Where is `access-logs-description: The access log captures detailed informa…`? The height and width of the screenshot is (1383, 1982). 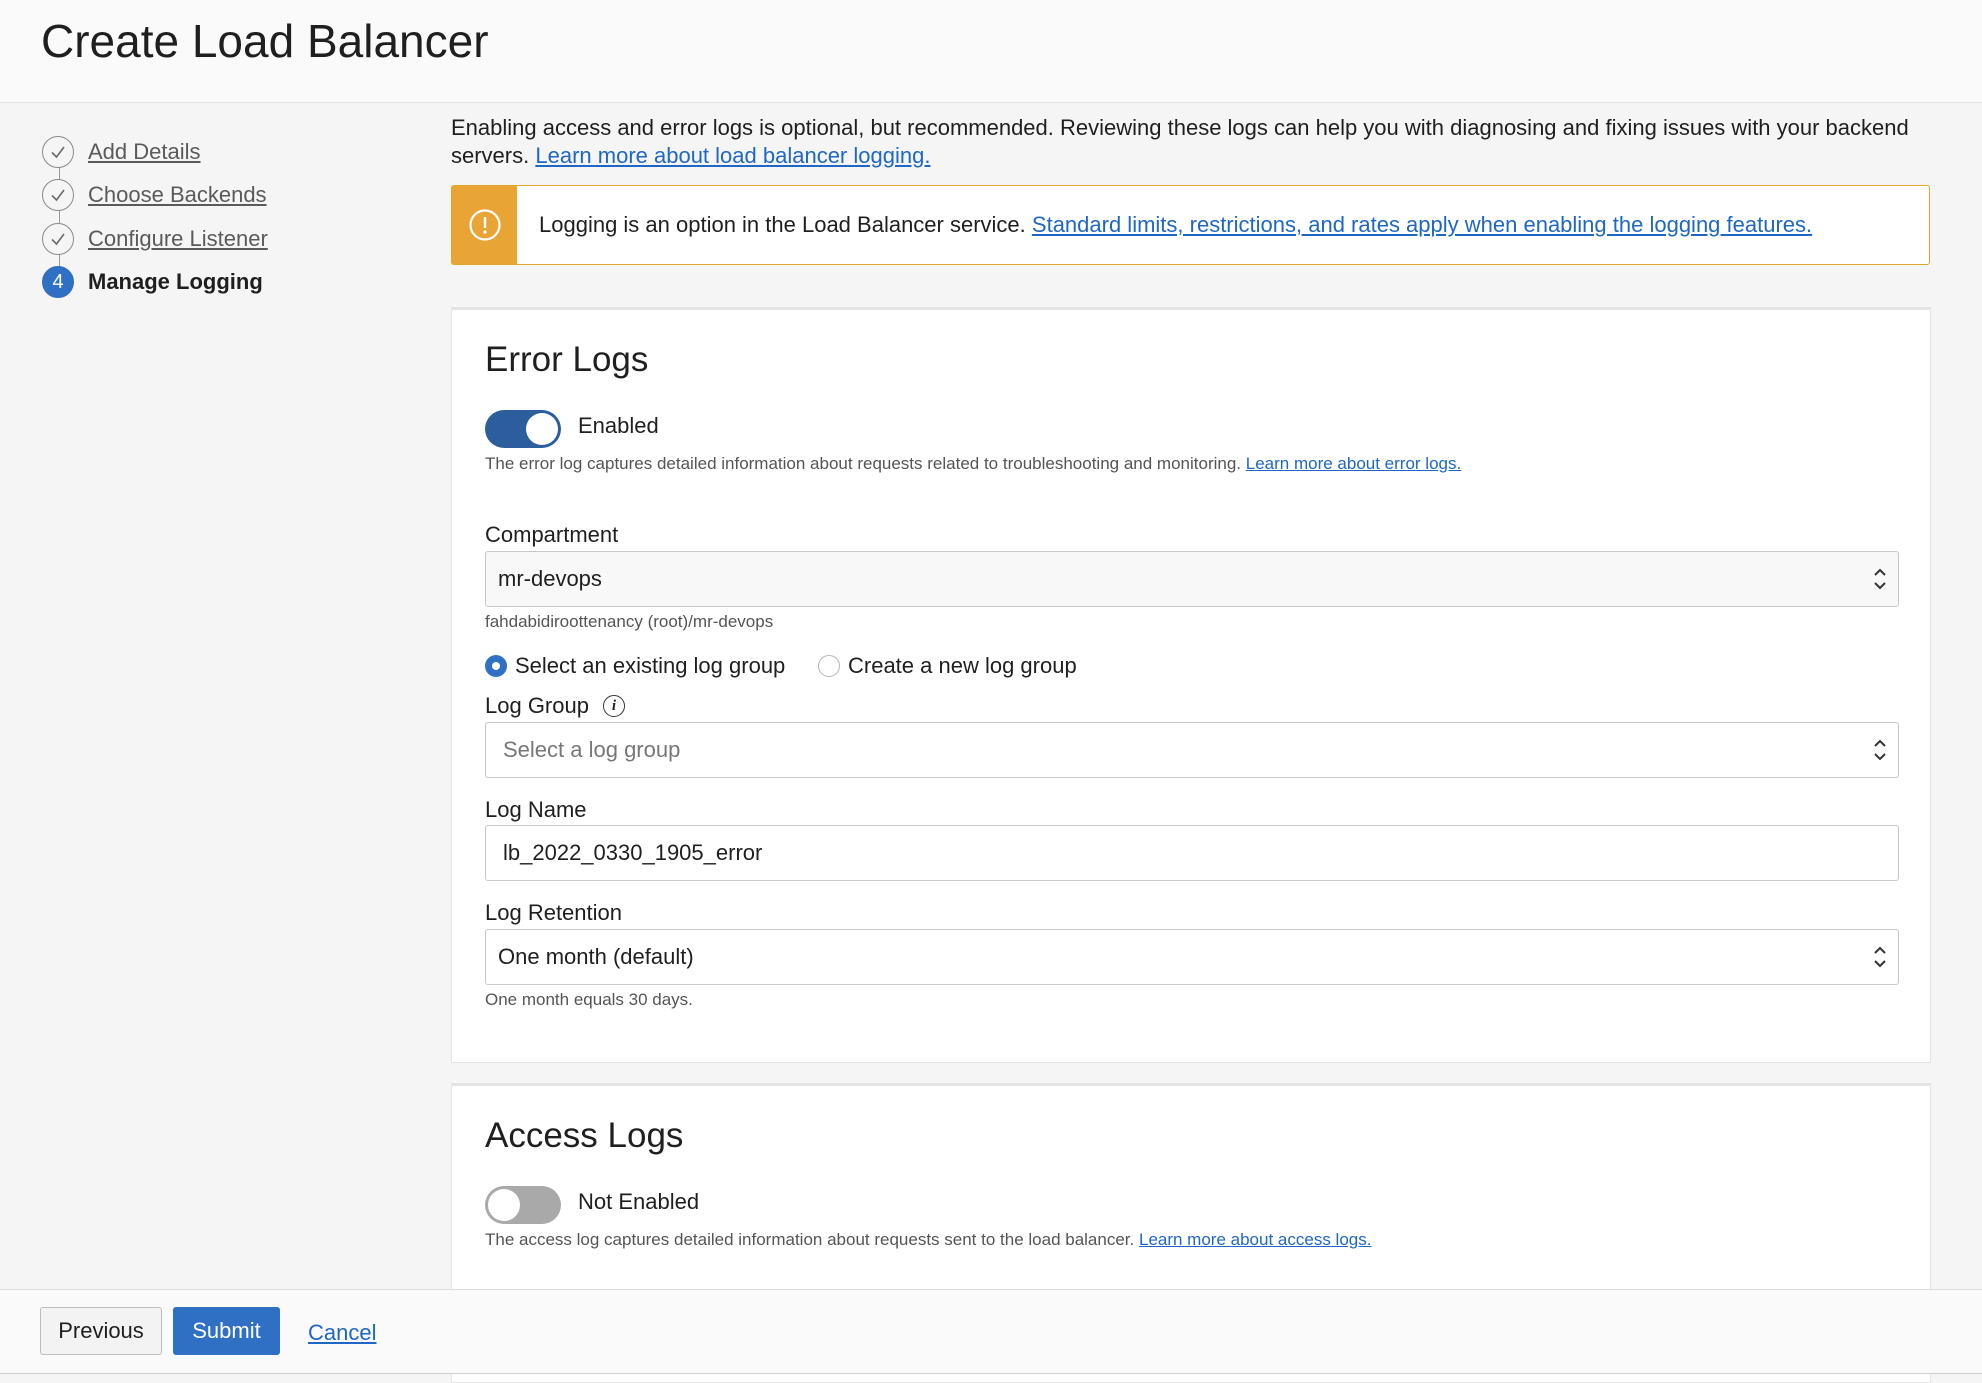
access-logs-description: The access log captures detailed informa… is located at coordinates (928, 1240).